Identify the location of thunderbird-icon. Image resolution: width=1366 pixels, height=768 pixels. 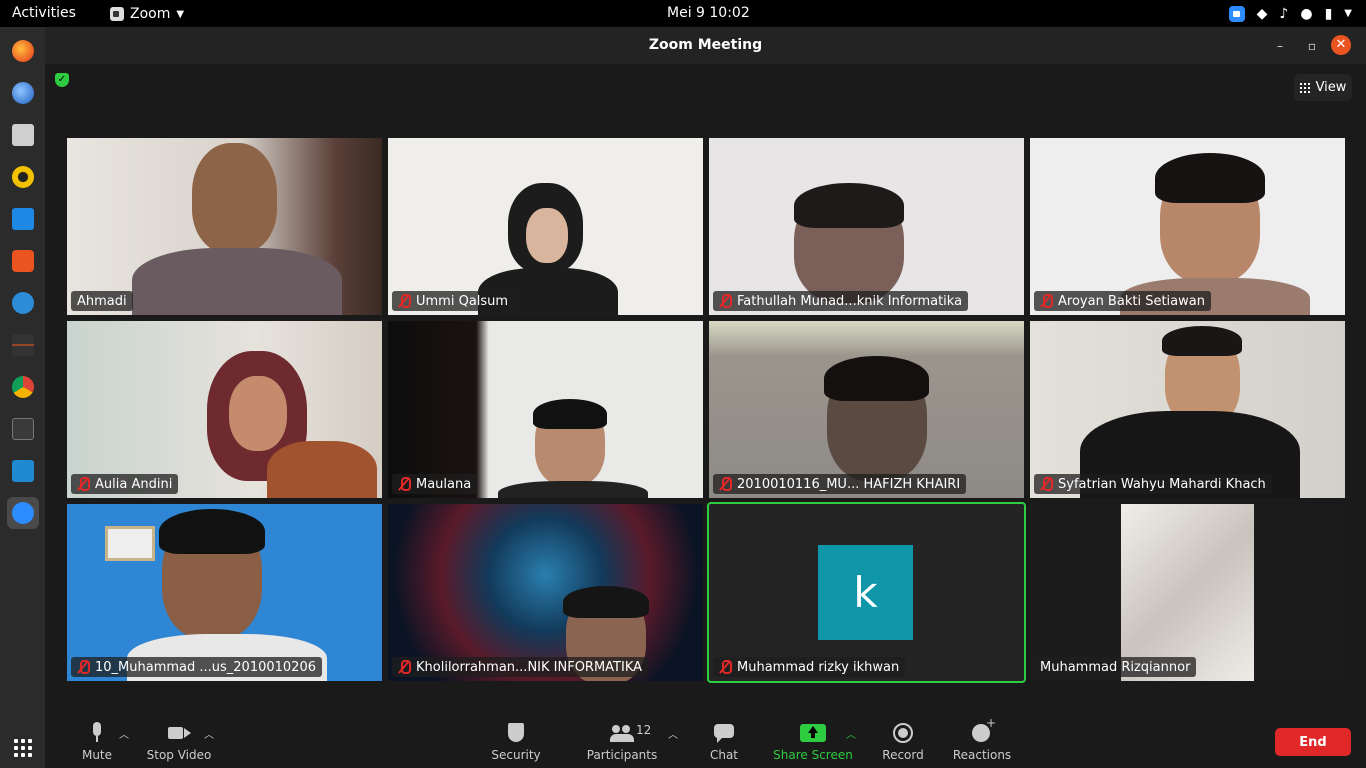
(23, 93).